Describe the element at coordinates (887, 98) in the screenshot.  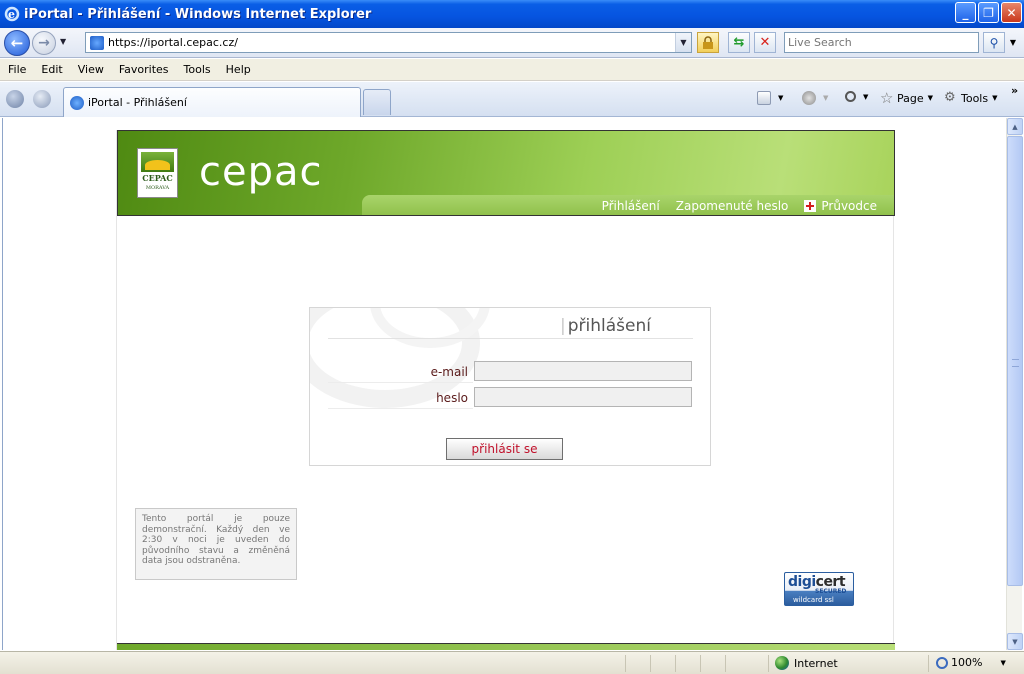
I see `star-icon: ☆` at that location.